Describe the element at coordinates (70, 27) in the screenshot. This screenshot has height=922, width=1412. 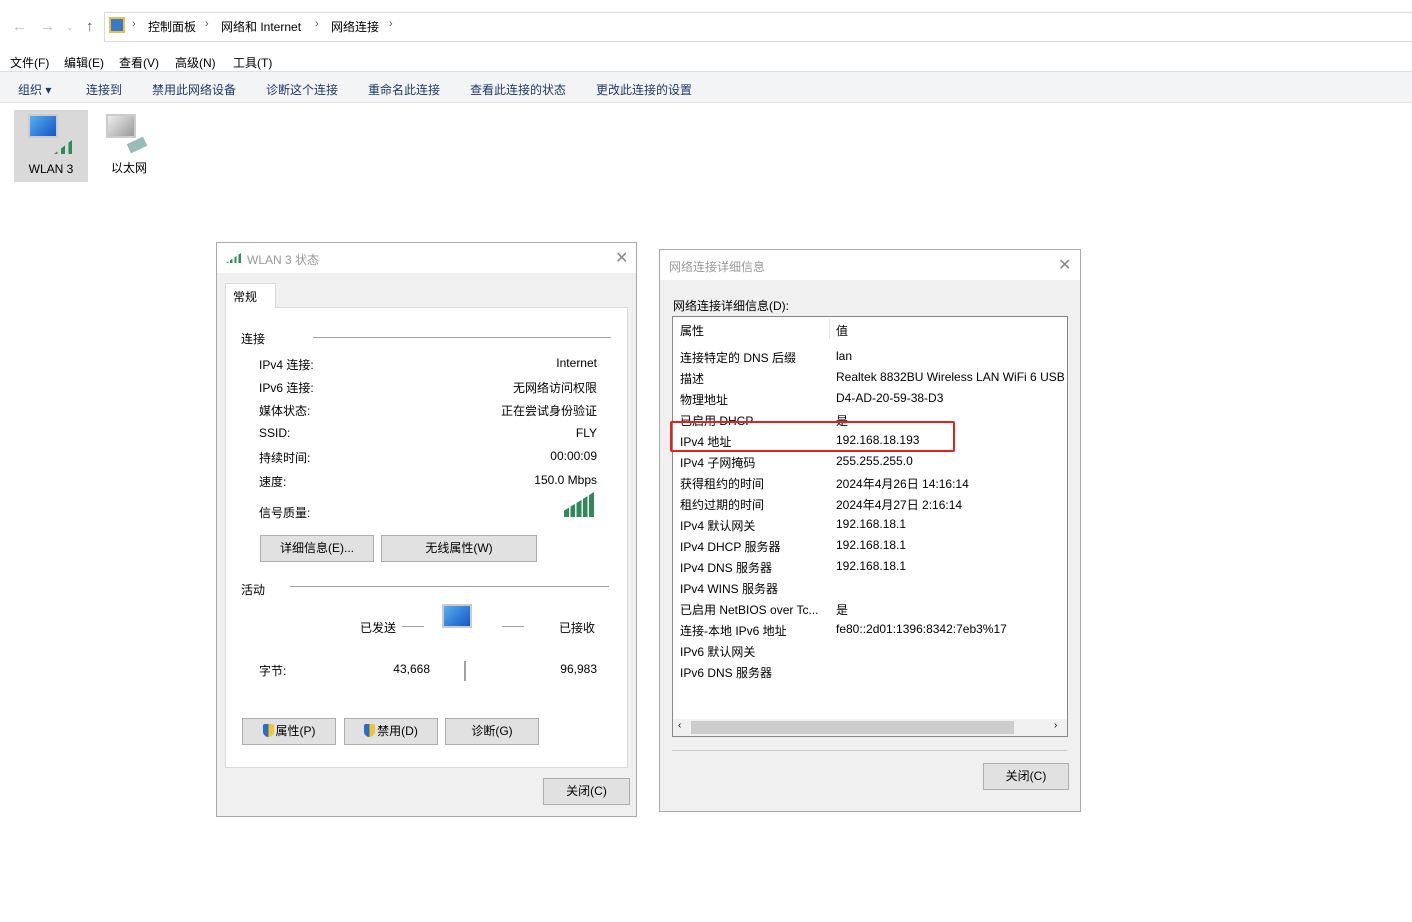
I see `recent-dropdown-icon: ⌄` at that location.